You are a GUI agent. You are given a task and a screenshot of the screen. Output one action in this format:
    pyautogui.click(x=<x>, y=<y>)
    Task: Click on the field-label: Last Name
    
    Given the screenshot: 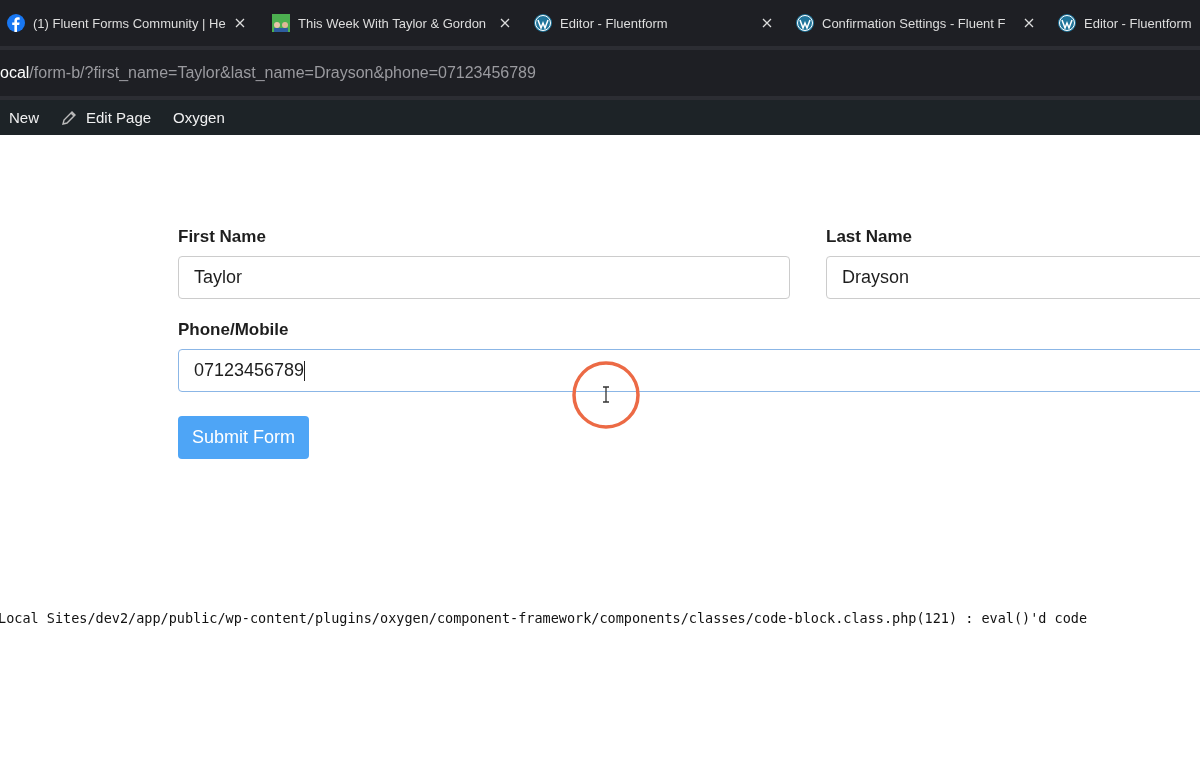 What is the action you would take?
    pyautogui.click(x=869, y=237)
    